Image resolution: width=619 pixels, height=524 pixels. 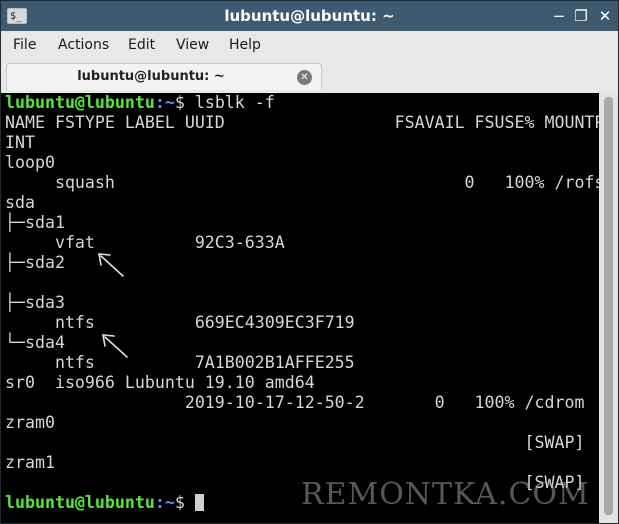 I want to click on menu-edit: Edit, so click(x=141, y=45).